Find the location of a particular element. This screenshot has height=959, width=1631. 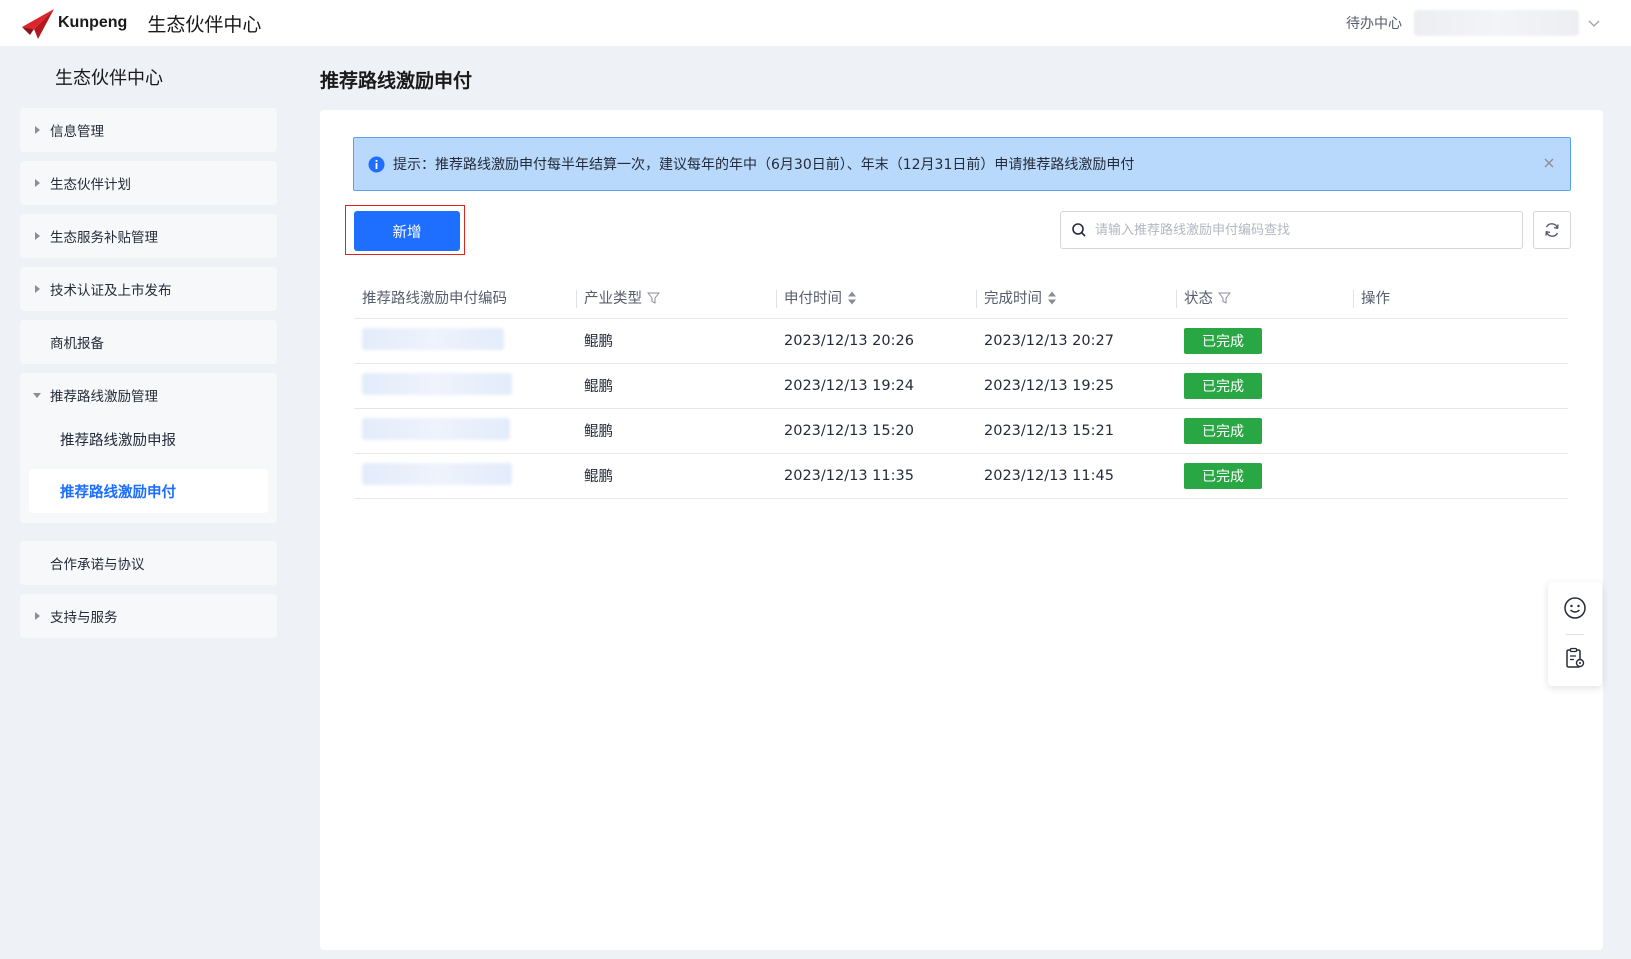

add-button: 新增 is located at coordinates (407, 231).